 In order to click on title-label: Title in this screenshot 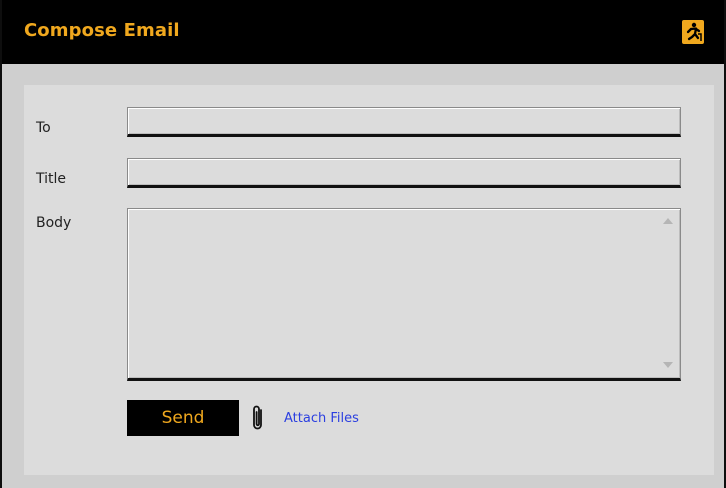, I will do `click(51, 179)`.